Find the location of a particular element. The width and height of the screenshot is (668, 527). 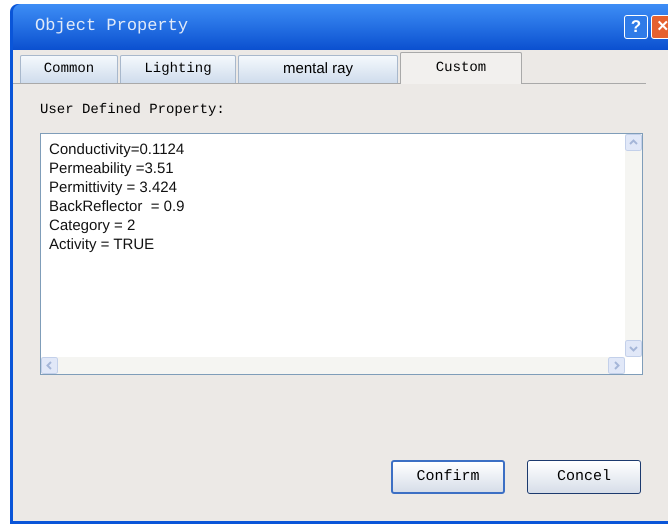

property-line: Permittivity = 3.424 is located at coordinates (113, 187).